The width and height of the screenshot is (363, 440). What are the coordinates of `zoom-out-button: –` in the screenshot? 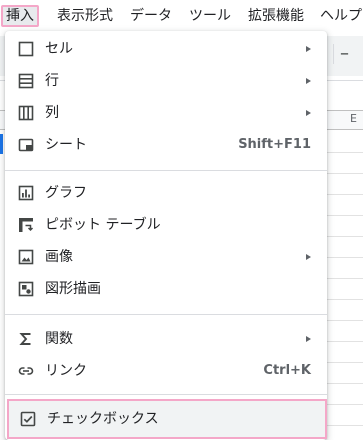 It's located at (344, 54).